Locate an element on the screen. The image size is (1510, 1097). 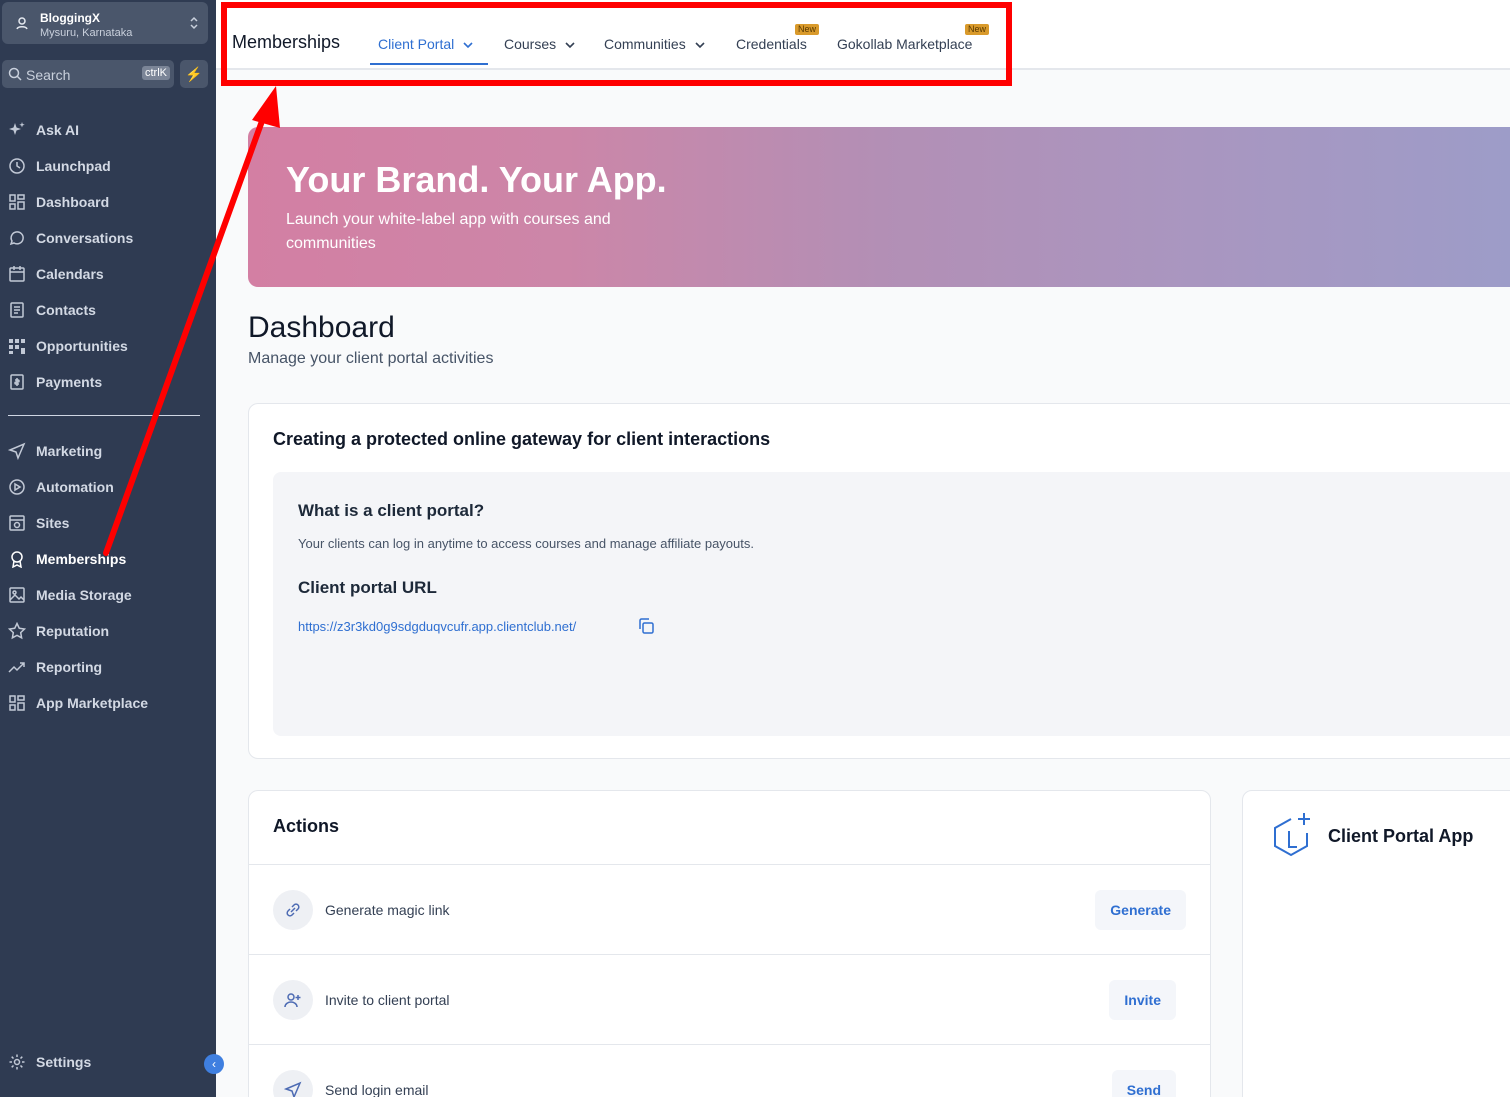
sidebar-item-reputation: Reputation is located at coordinates (58, 631).